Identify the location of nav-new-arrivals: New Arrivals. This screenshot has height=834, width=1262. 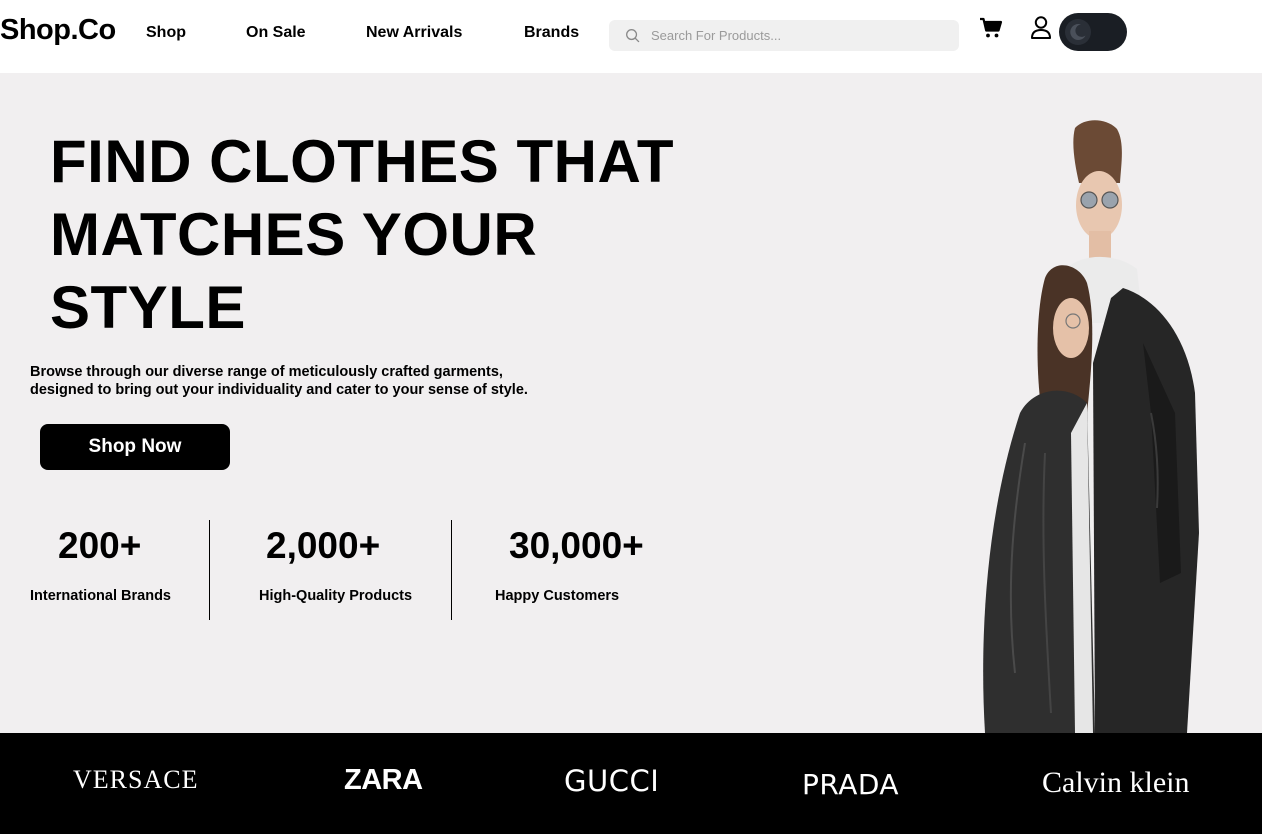
(414, 33).